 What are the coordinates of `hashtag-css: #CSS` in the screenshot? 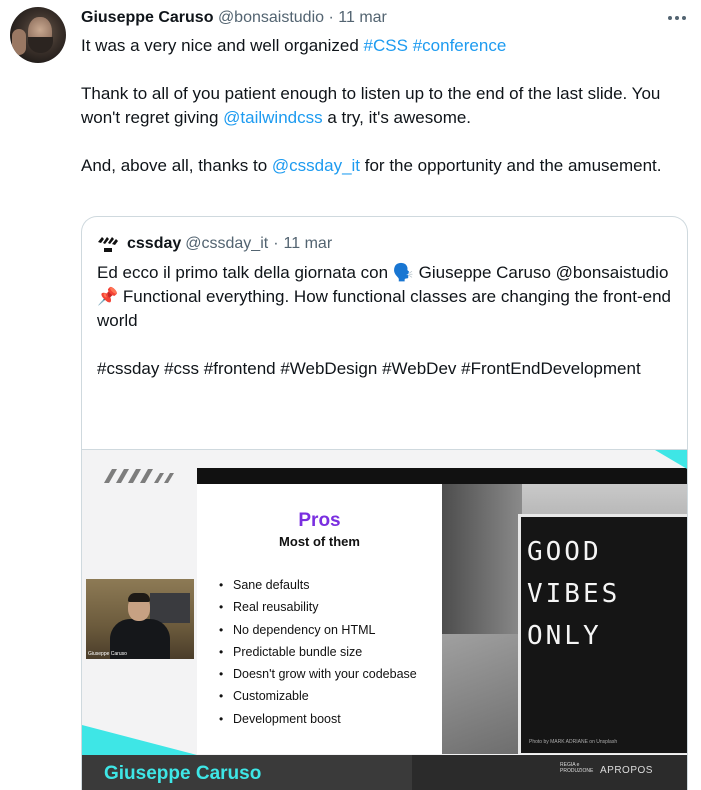 It's located at (386, 45).